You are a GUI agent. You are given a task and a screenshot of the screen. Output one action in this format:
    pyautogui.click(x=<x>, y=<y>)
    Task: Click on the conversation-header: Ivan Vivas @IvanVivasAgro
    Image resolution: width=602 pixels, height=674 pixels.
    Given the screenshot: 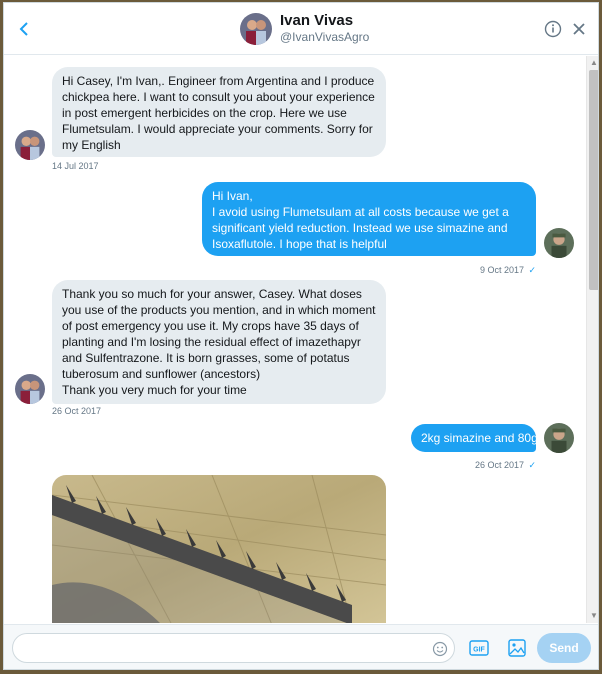 What is the action you would take?
    pyautogui.click(x=301, y=29)
    